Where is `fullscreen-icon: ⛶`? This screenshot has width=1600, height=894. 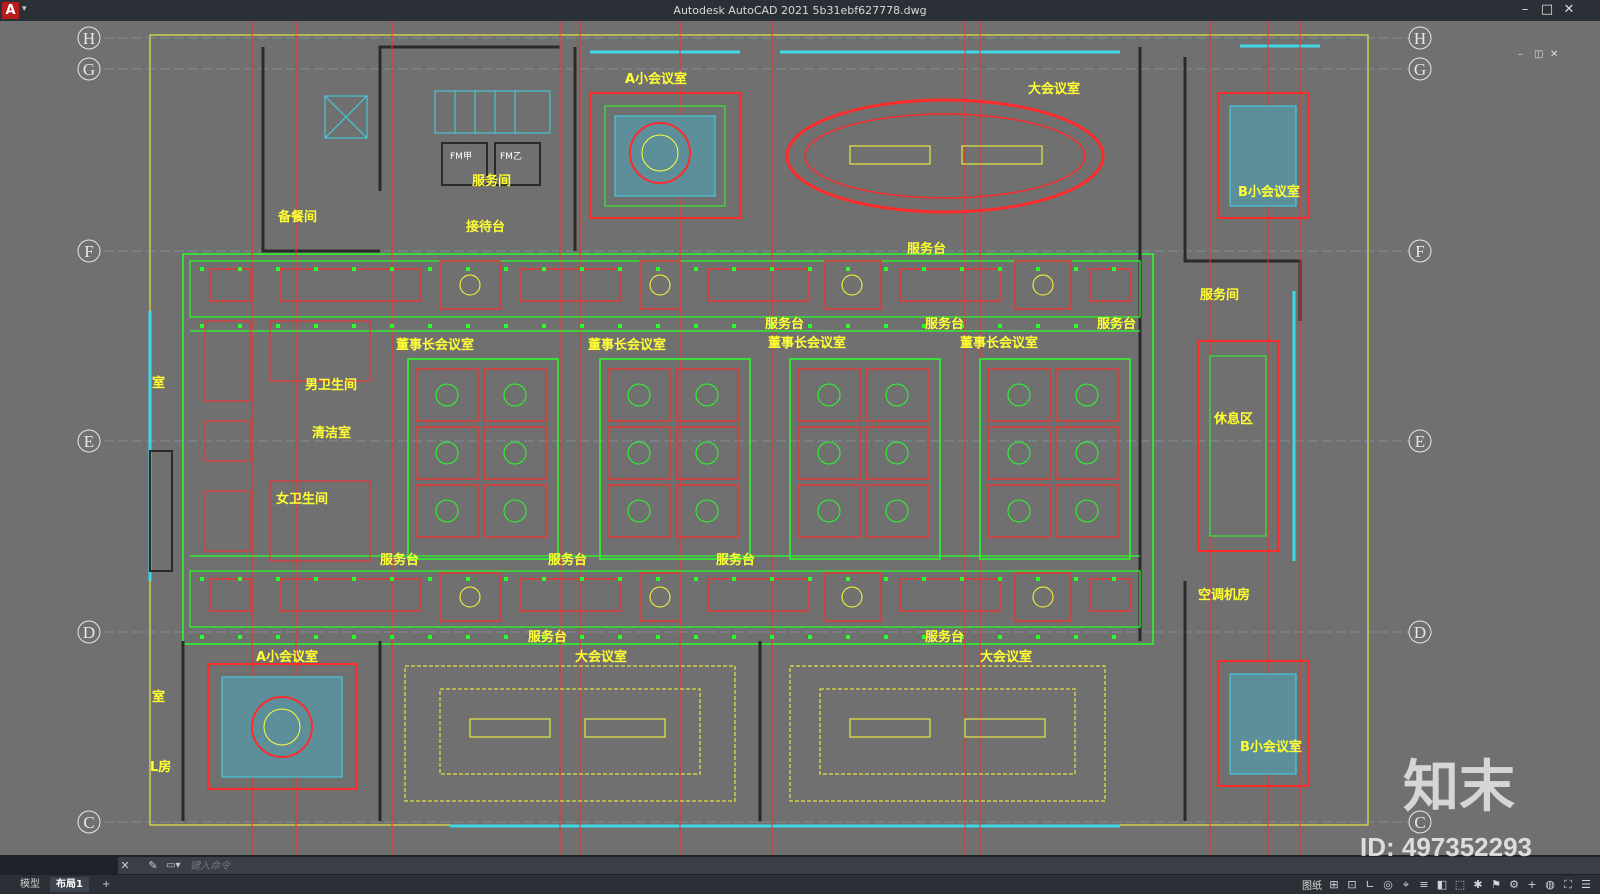 fullscreen-icon: ⛶ is located at coordinates (1568, 885).